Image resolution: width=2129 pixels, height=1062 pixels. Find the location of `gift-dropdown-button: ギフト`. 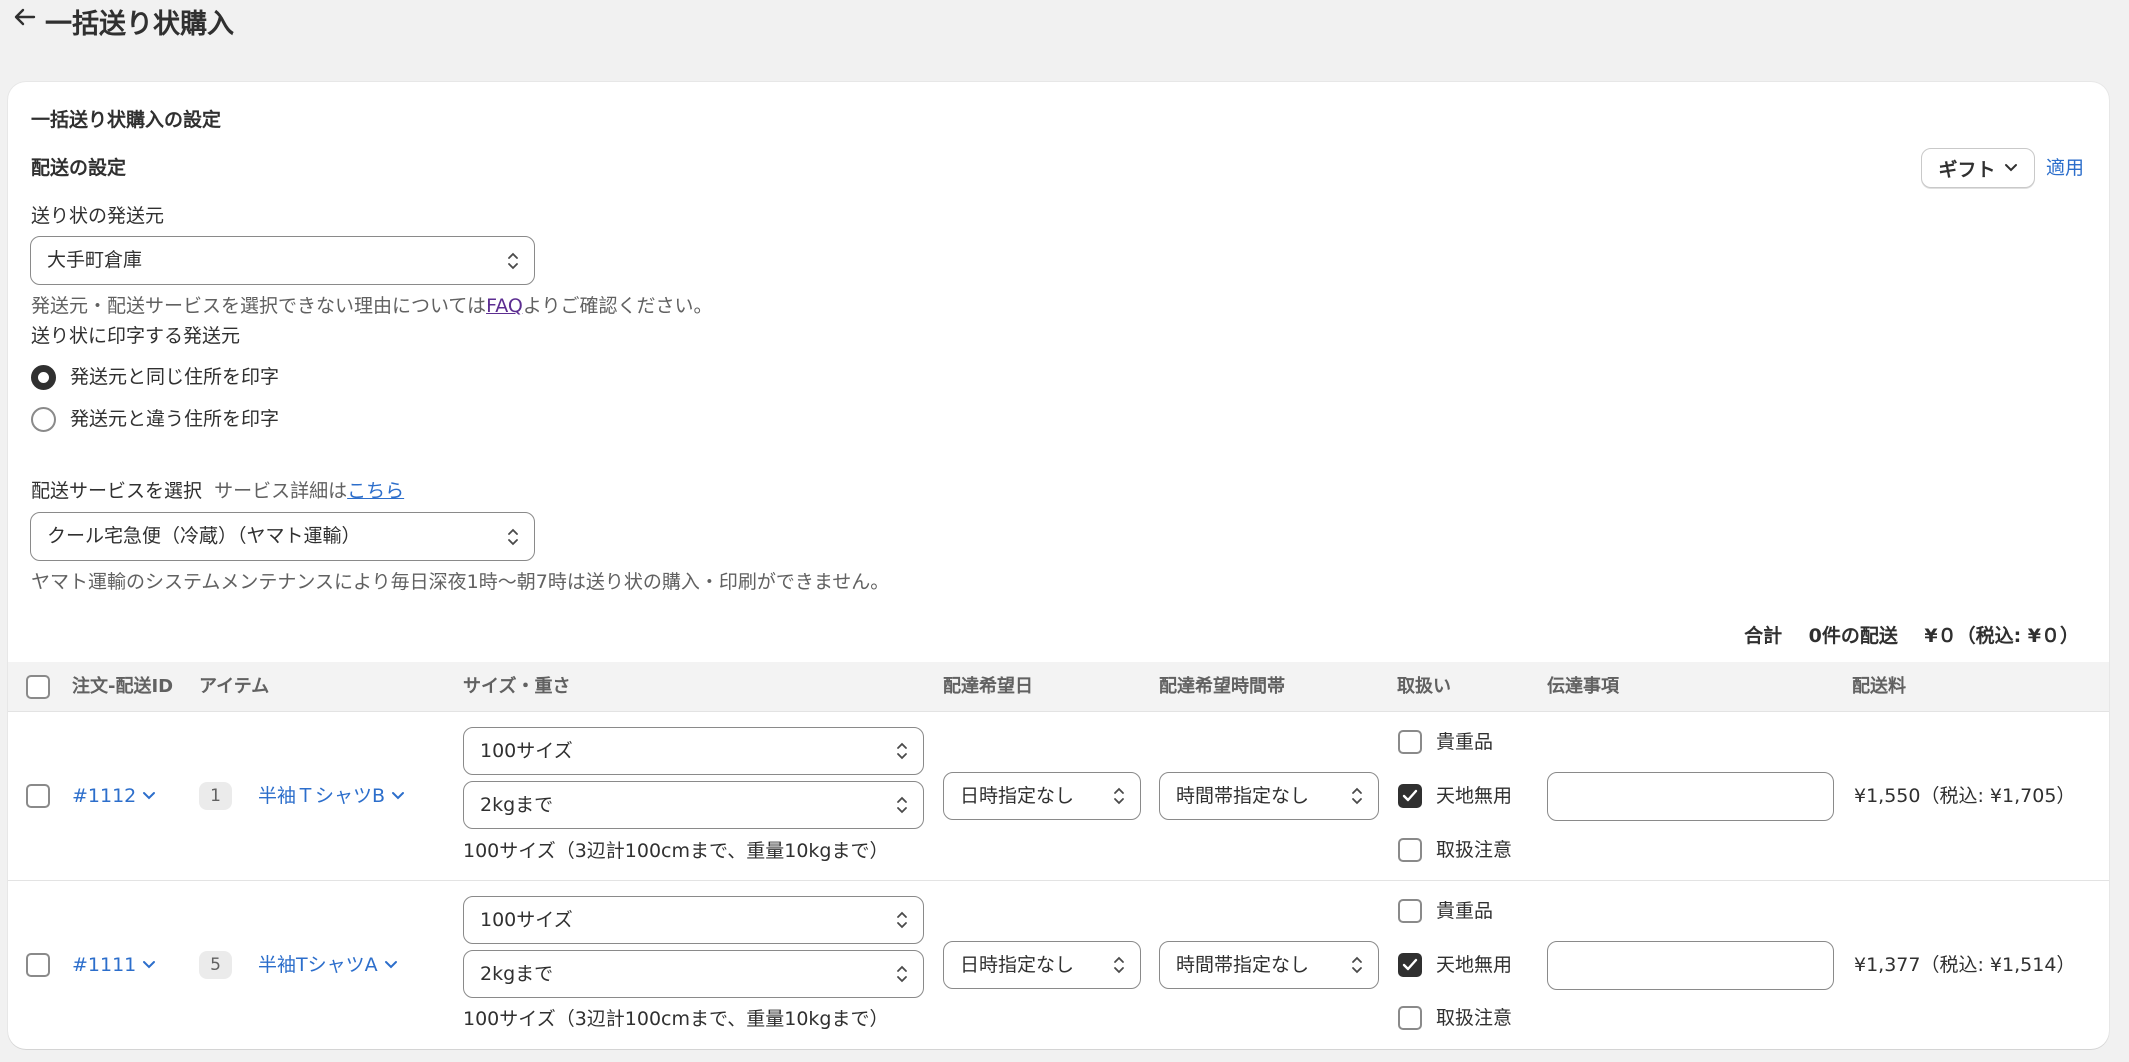

gift-dropdown-button: ギフト is located at coordinates (1978, 168).